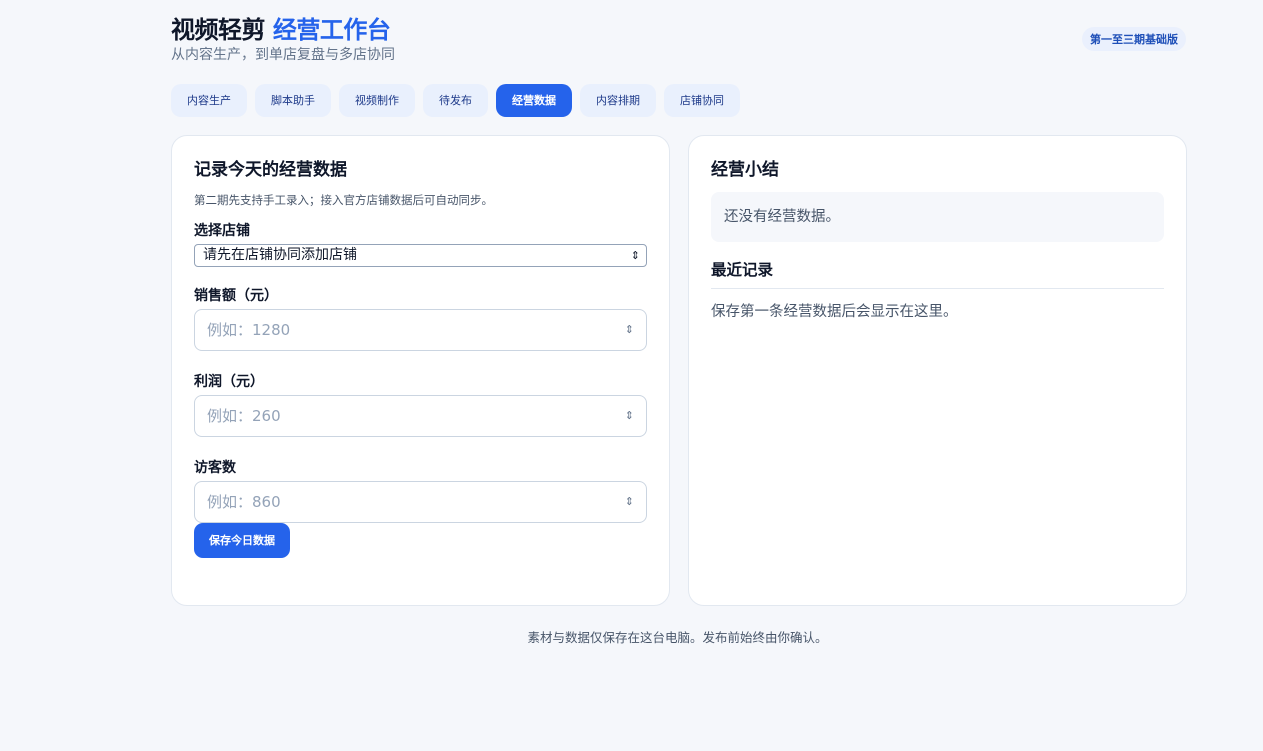  I want to click on tab-store-collaboration: 店铺协同, so click(702, 100).